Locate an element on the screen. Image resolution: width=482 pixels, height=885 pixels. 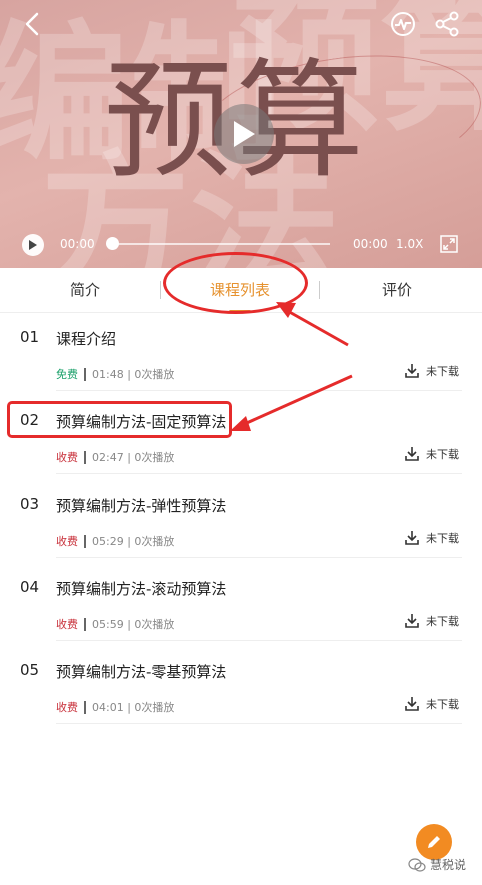
tab-intro: 简介 is located at coordinates (85, 290).